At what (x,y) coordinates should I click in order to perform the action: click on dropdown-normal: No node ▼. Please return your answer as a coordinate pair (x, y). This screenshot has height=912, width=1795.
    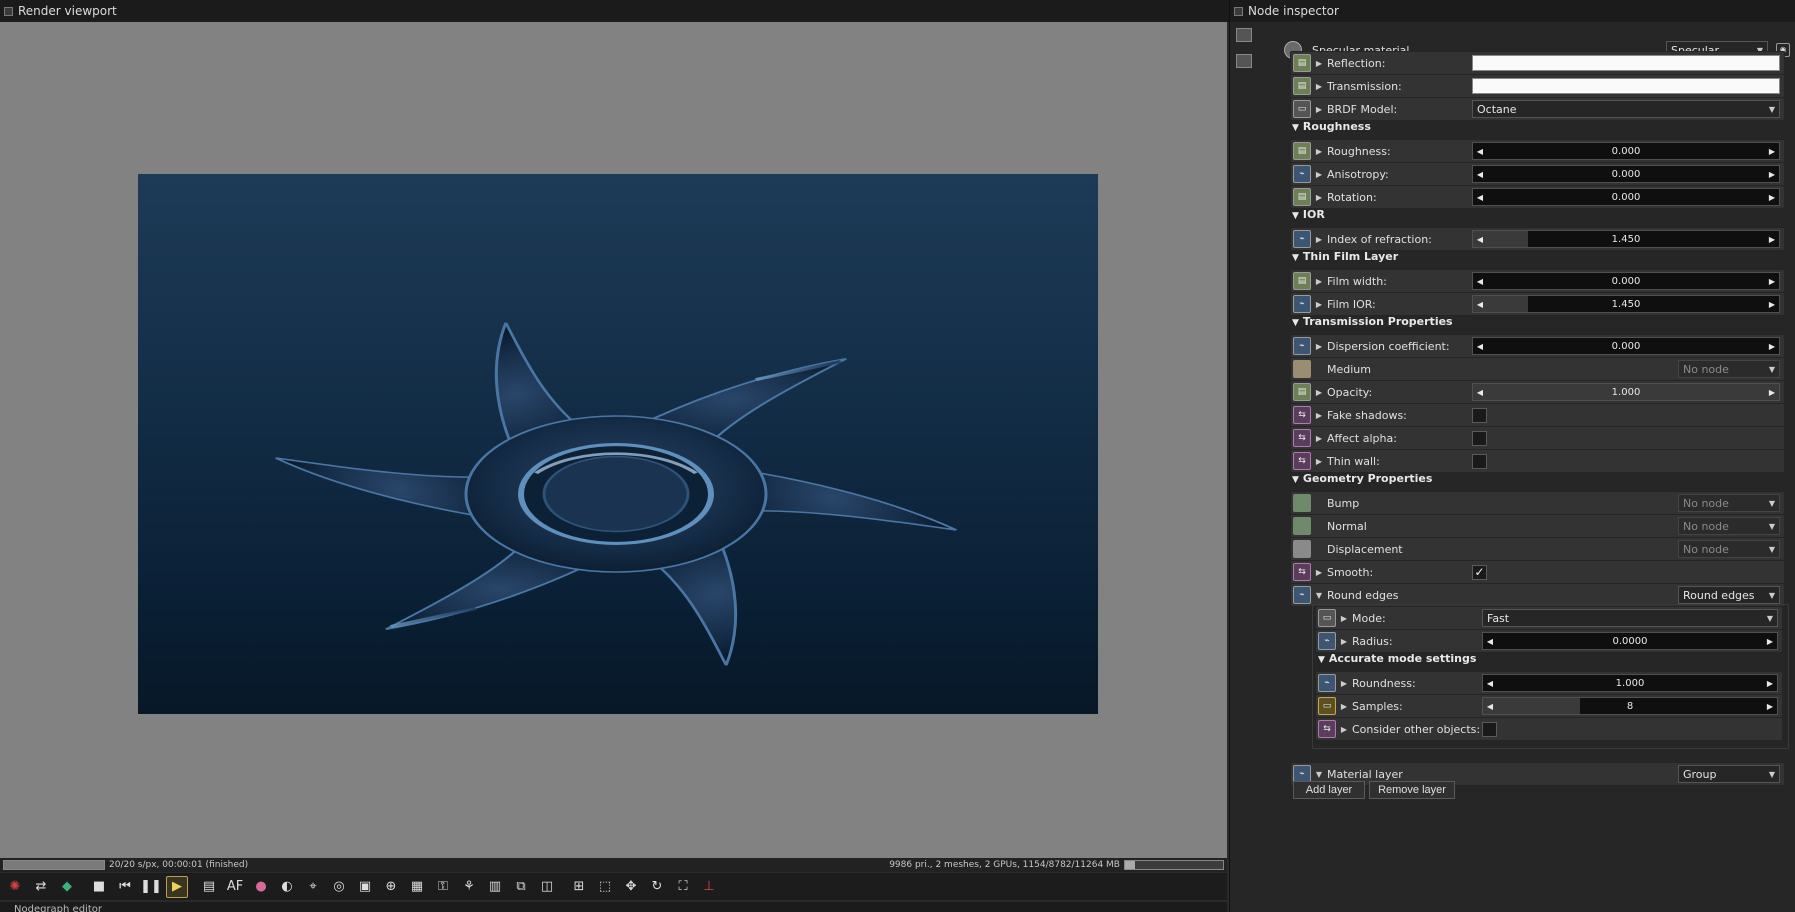
    Looking at the image, I should click on (1729, 526).